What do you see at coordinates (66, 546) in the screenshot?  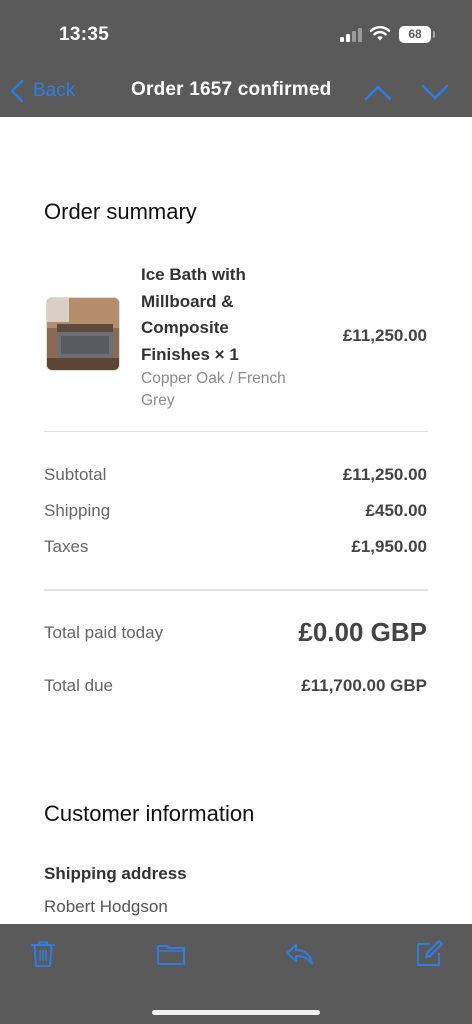 I see `taxes-label: Taxes` at bounding box center [66, 546].